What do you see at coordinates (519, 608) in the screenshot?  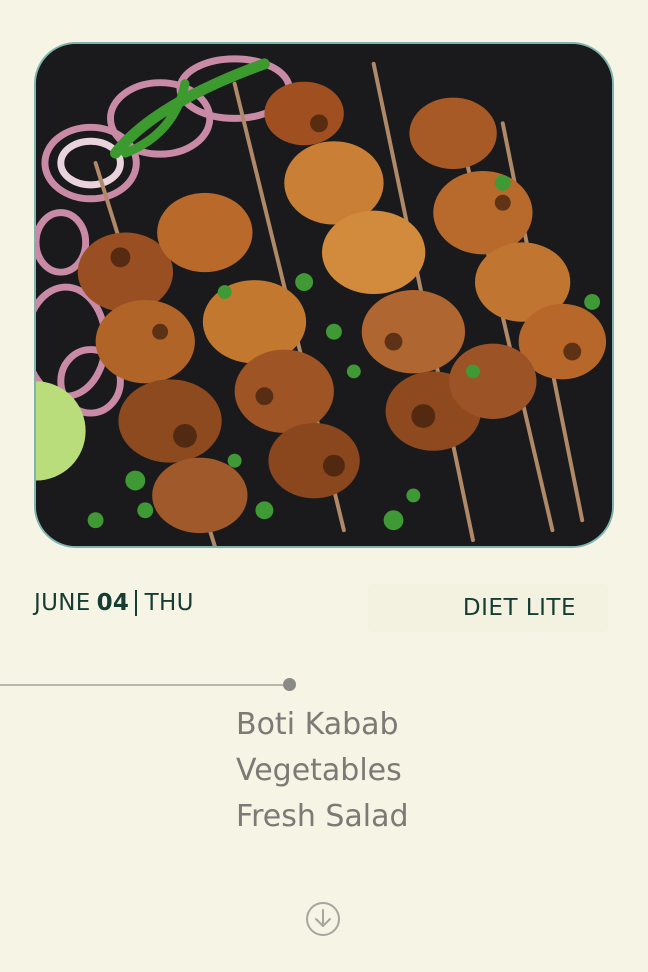 I see `plan-label: DIET LITE` at bounding box center [519, 608].